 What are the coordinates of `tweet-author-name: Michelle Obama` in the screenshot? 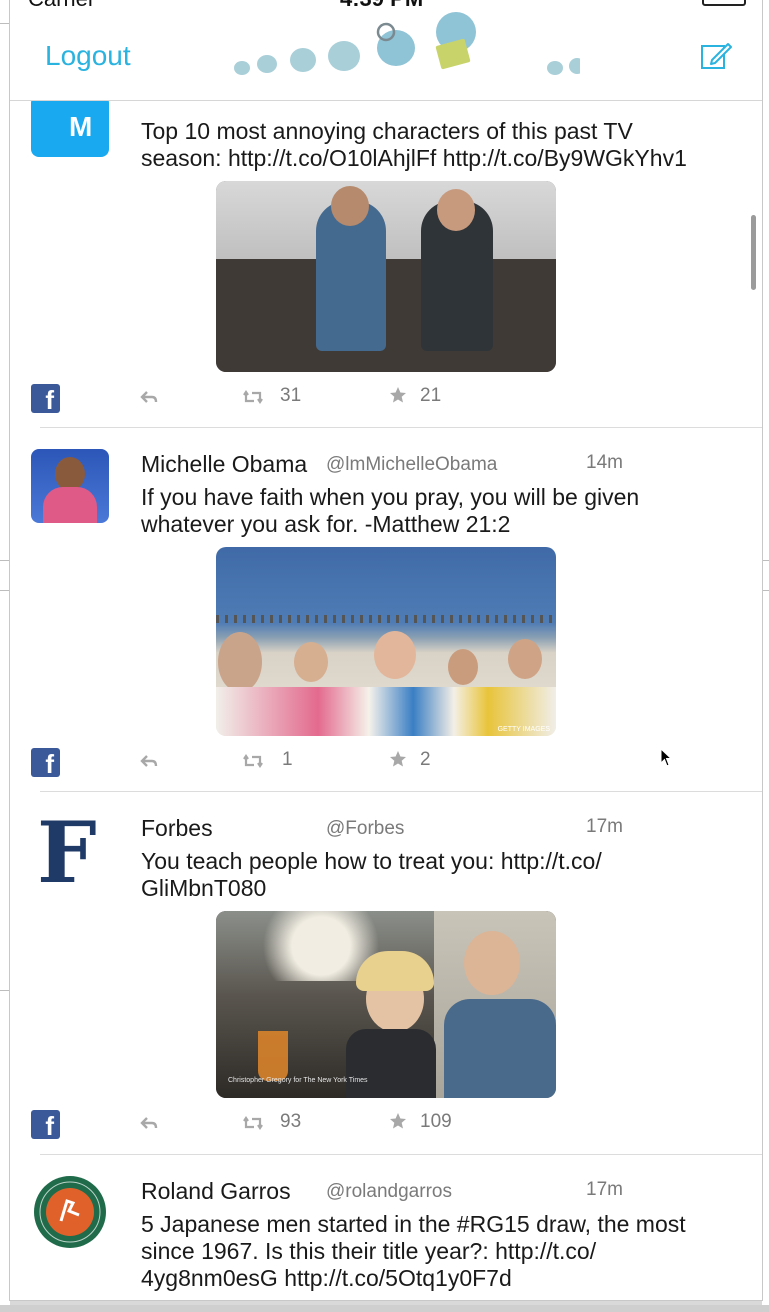 It's located at (224, 464).